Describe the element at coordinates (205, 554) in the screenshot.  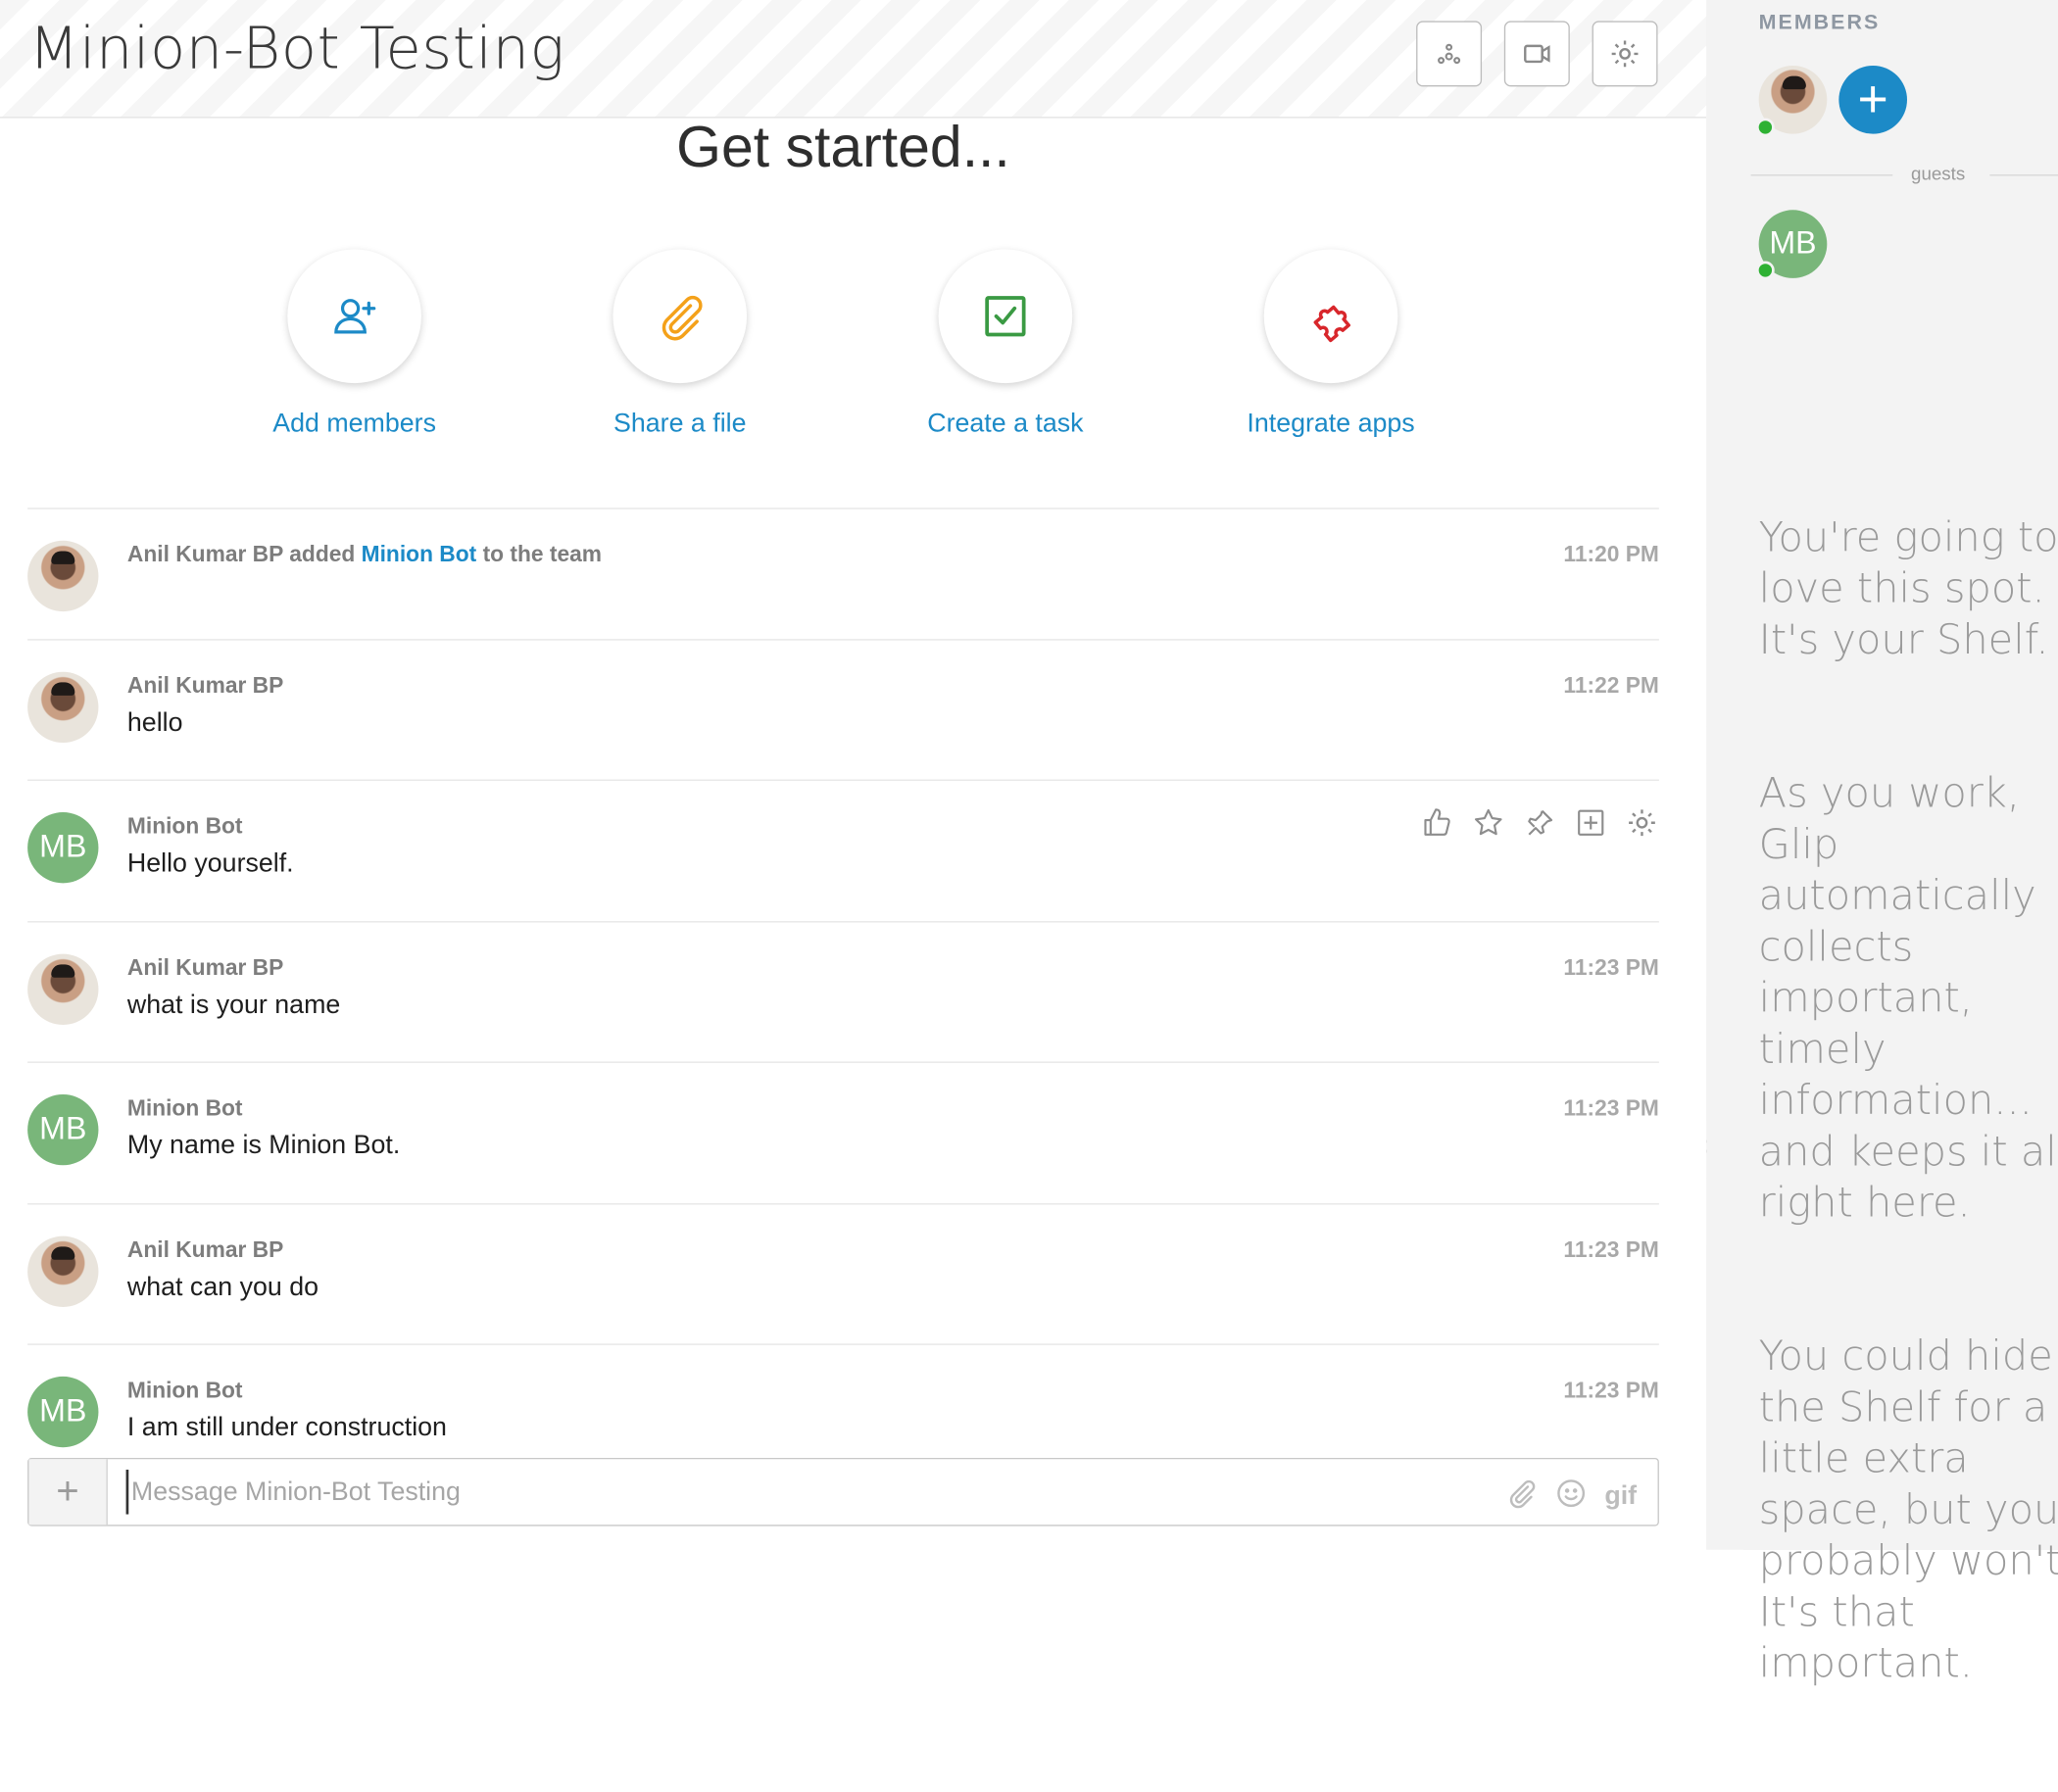
I see `event-actor: Anil Kumar BP` at that location.